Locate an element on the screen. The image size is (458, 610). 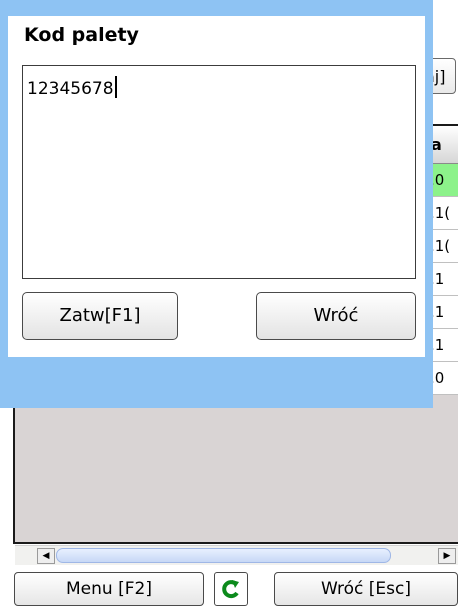
pallet-code-value: 12345678 is located at coordinates (70, 89).